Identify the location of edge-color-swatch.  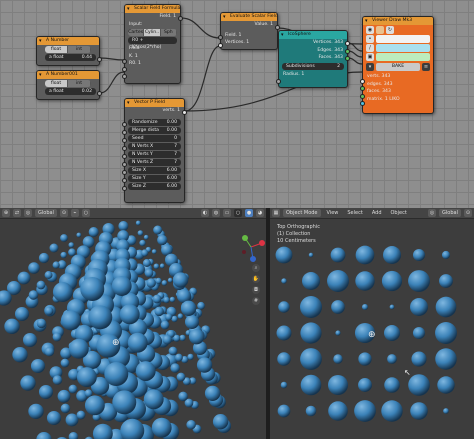
(403, 48).